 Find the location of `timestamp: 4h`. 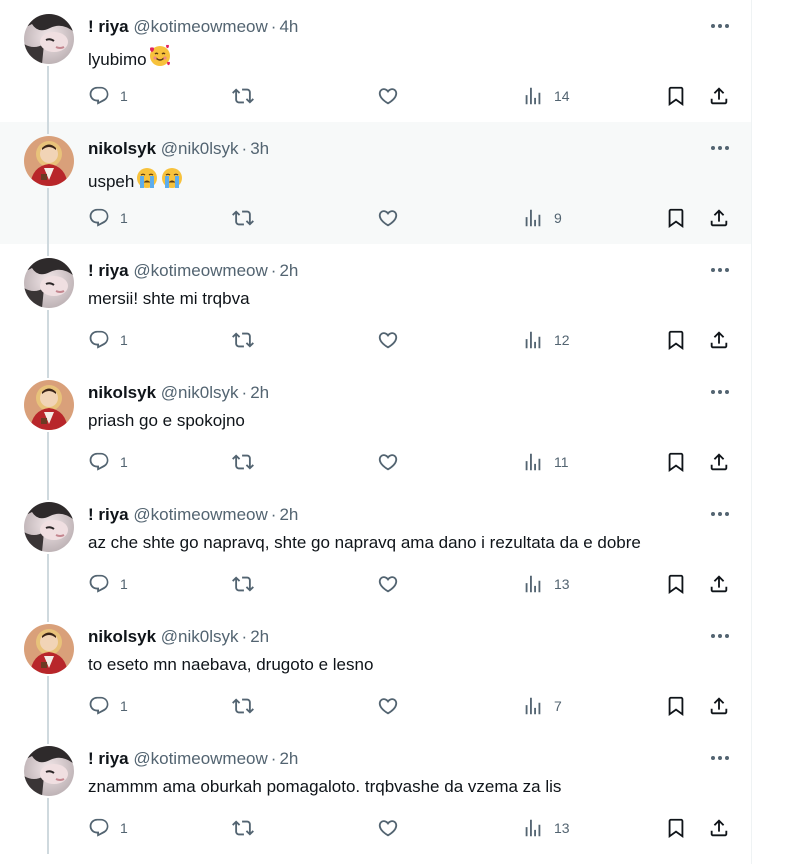

timestamp: 4h is located at coordinates (288, 26).